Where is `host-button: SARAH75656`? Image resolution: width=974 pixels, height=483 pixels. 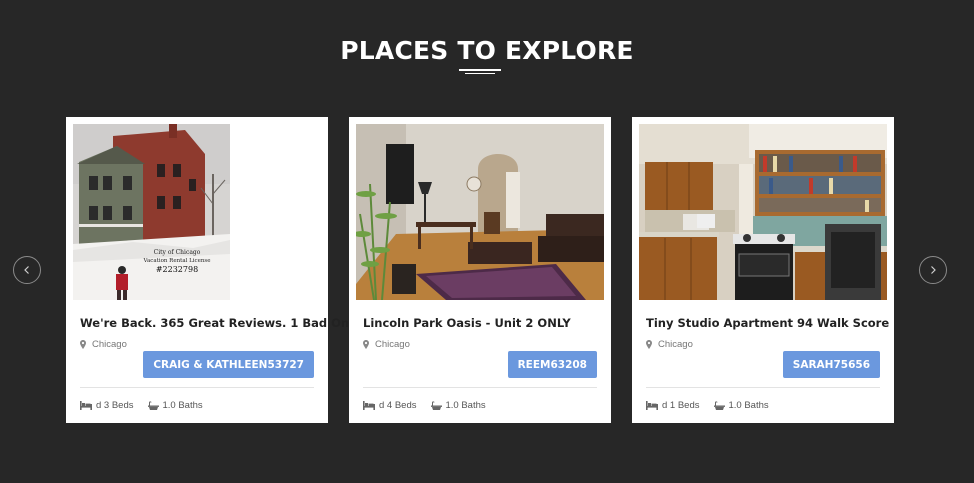 host-button: SARAH75656 is located at coordinates (831, 364).